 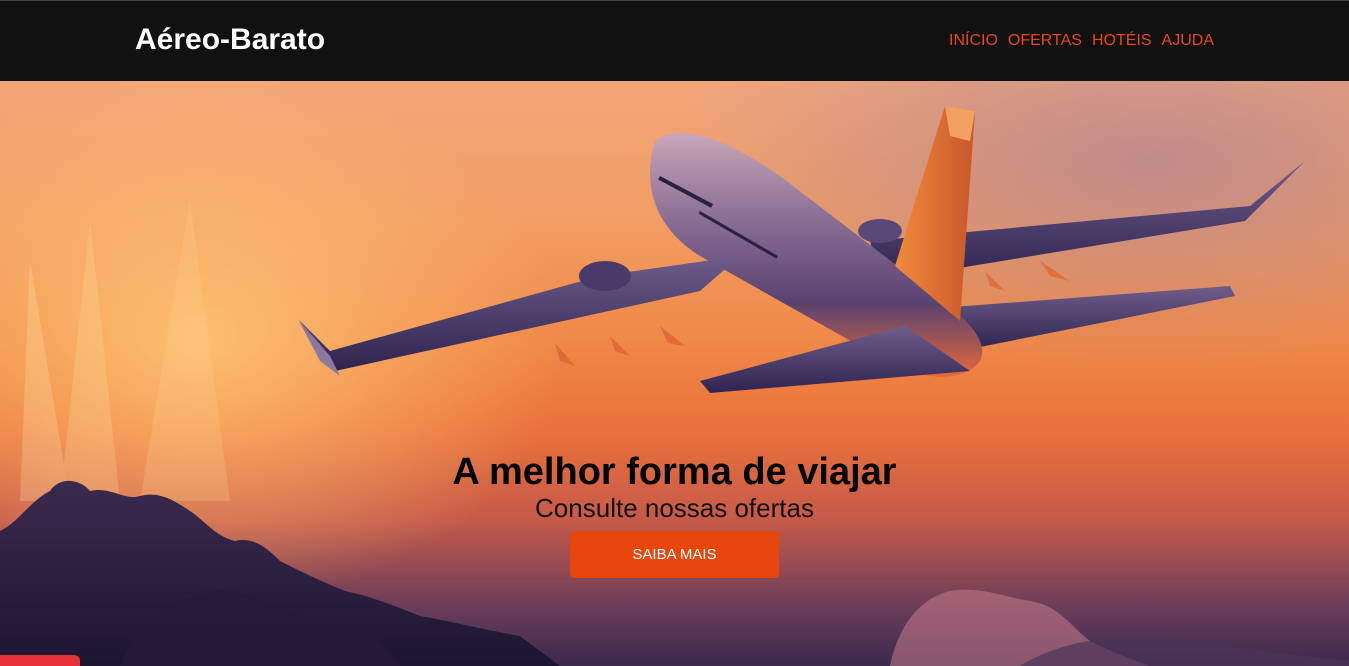 I want to click on brand-logo: Aéreo-Barato, so click(x=230, y=40).